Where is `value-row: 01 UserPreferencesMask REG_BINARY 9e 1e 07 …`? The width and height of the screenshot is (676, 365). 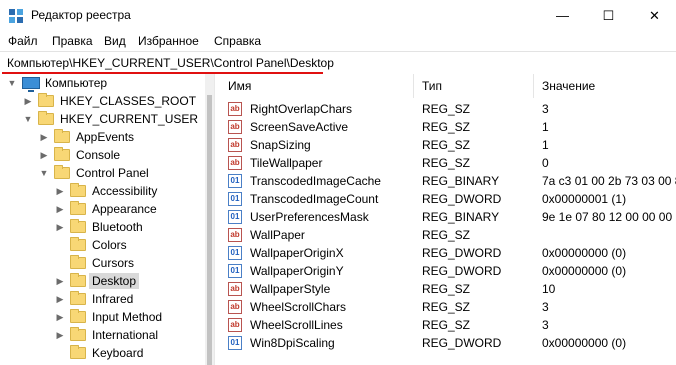
value-row: 01 UserPreferencesMask REG_BINARY 9e 1e 07 … is located at coordinates (448, 217).